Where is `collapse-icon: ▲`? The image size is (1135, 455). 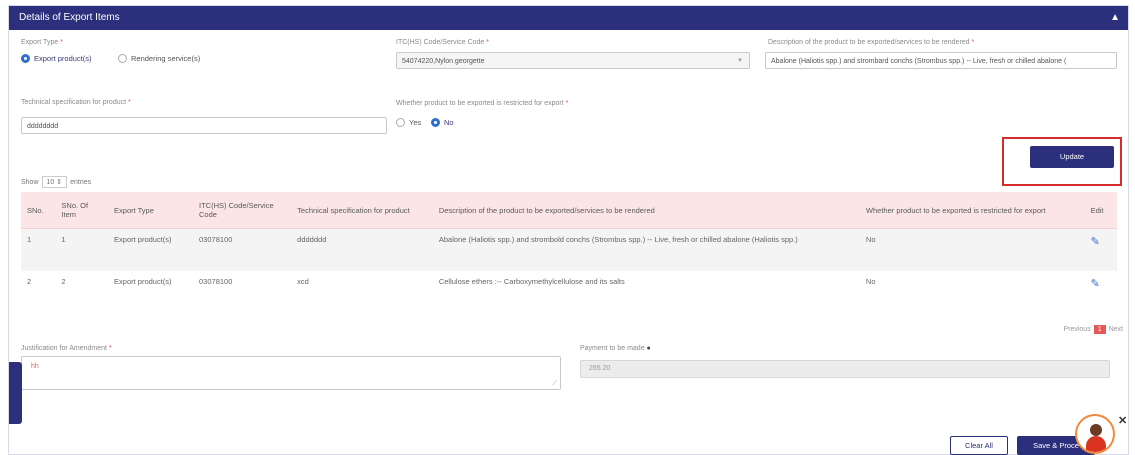 collapse-icon: ▲ is located at coordinates (1115, 18).